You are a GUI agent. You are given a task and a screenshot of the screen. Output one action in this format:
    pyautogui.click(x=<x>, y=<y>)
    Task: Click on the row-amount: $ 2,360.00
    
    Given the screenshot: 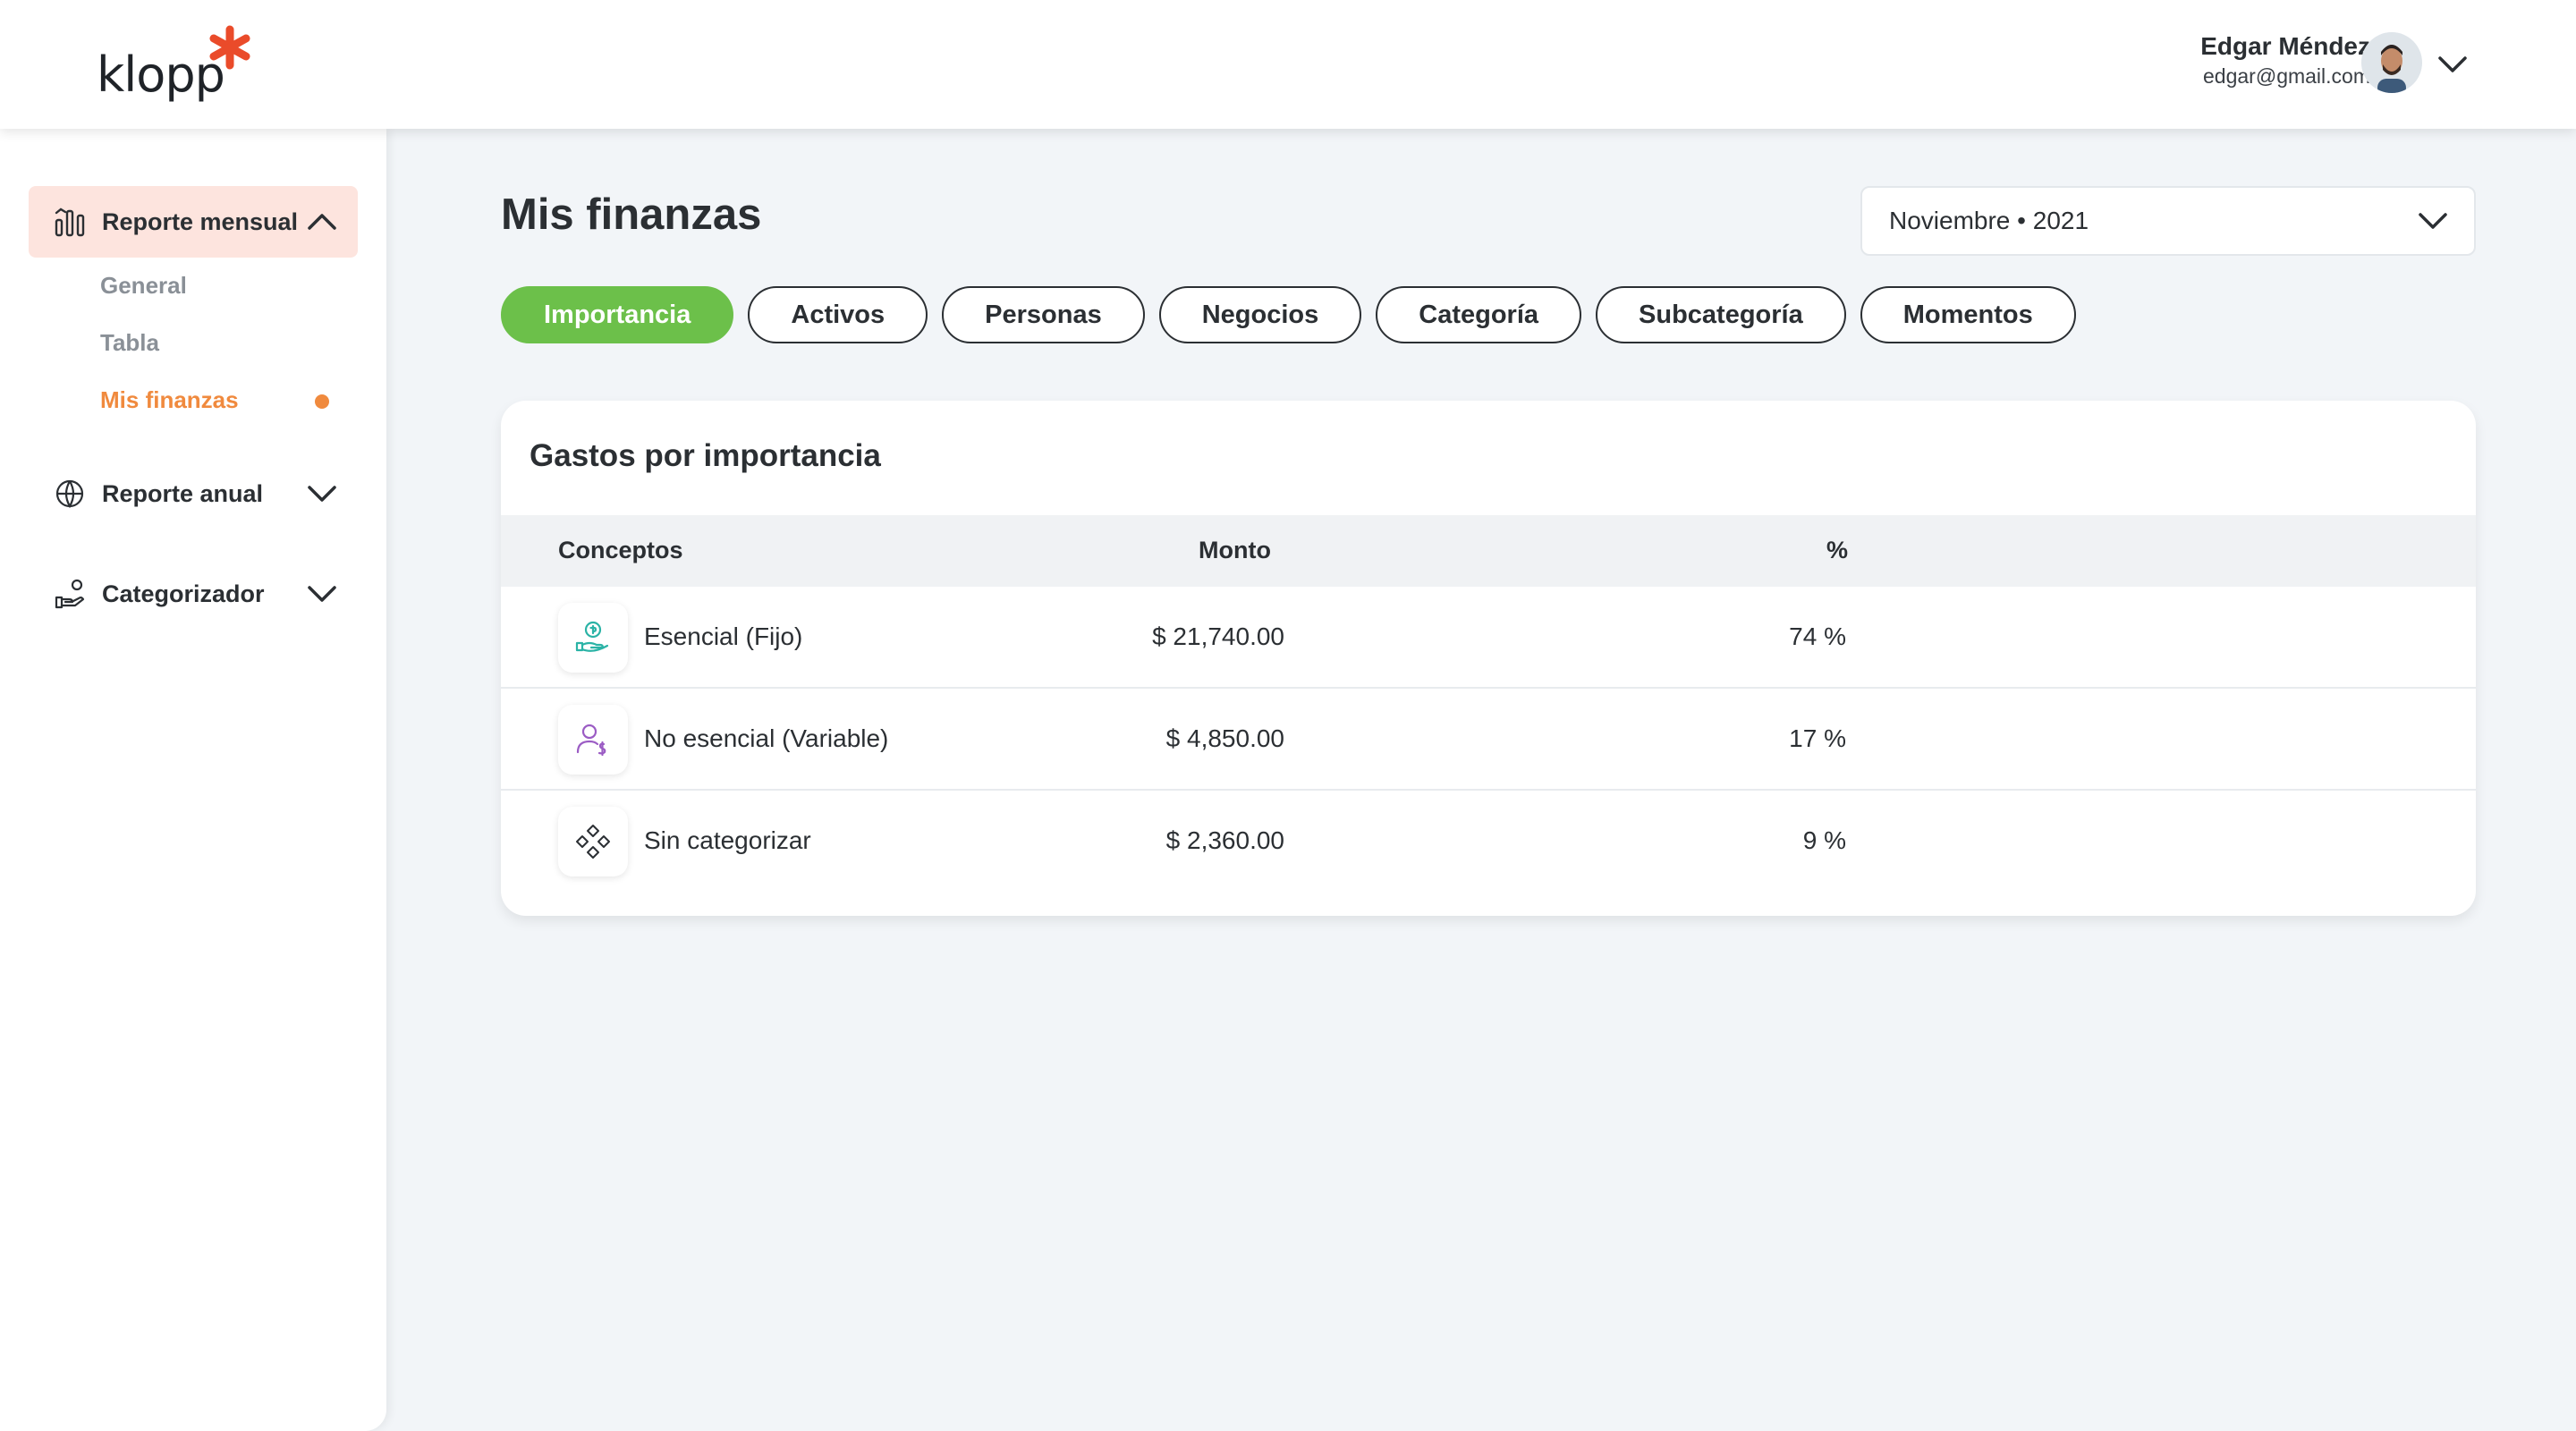 What is the action you would take?
    pyautogui.click(x=1224, y=840)
    